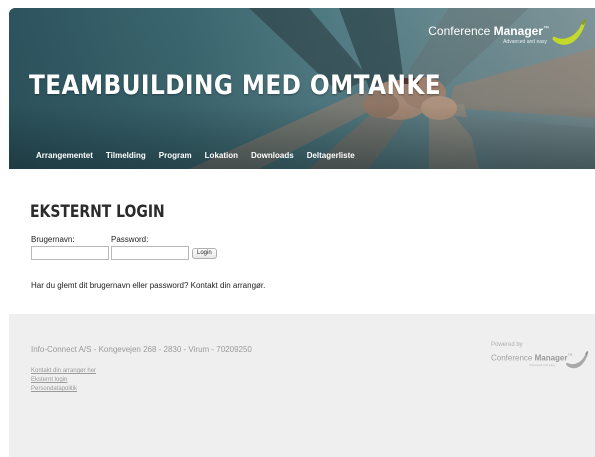  What do you see at coordinates (272, 155) in the screenshot?
I see `nav-downloads: Downloads` at bounding box center [272, 155].